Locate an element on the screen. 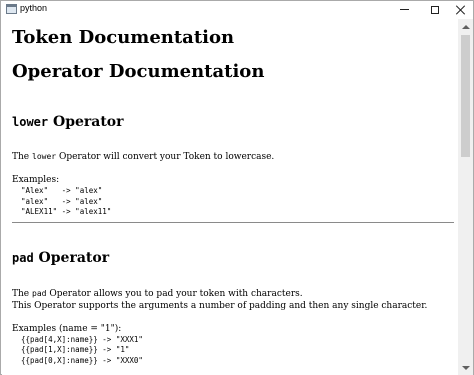 The width and height of the screenshot is (474, 375). lower-example-line: "ALEX11" -> "alex11" is located at coordinates (66, 211).